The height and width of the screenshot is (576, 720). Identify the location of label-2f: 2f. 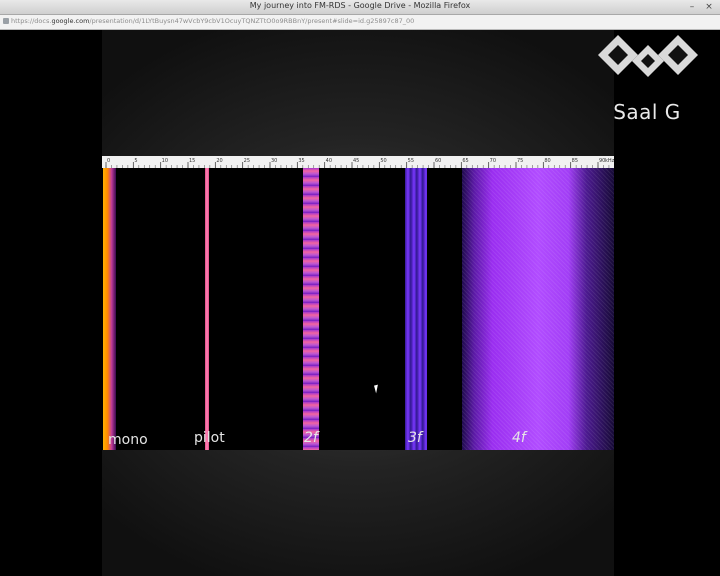
(311, 438).